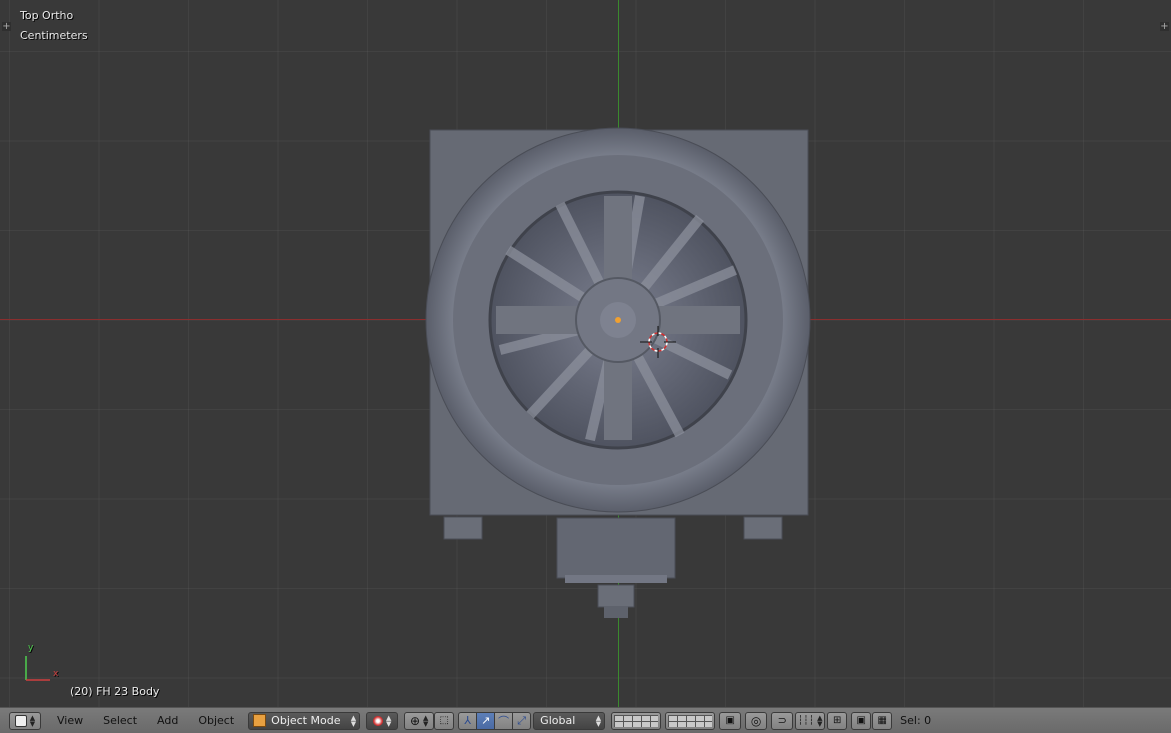 The image size is (1171, 733). Describe the element at coordinates (260, 720) in the screenshot. I see `cube-icon` at that location.